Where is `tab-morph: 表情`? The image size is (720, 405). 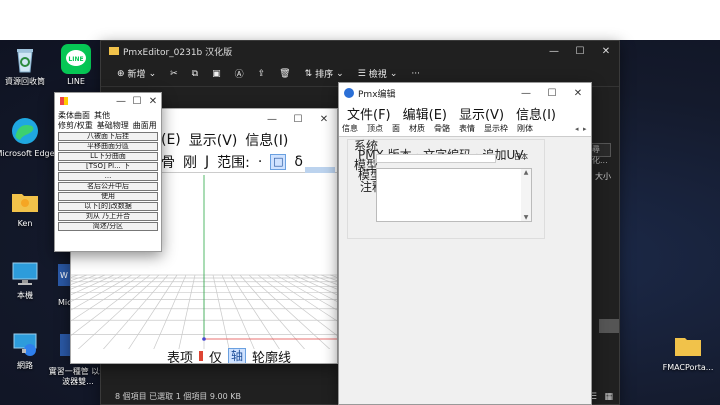
tab-morph: 表情 is located at coordinates (467, 129).